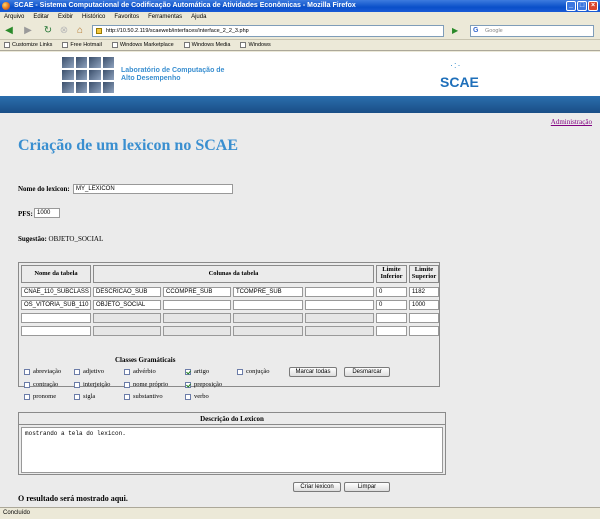  Describe the element at coordinates (40, 396) in the screenshot. I see `checkbox-pronome: pronome` at that location.